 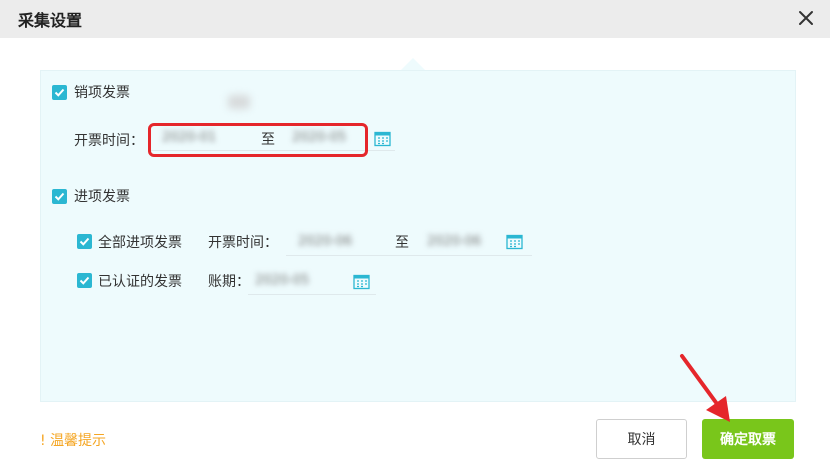 I want to click on all-purchase-invoice-label: 全部进项发票, so click(x=140, y=243).